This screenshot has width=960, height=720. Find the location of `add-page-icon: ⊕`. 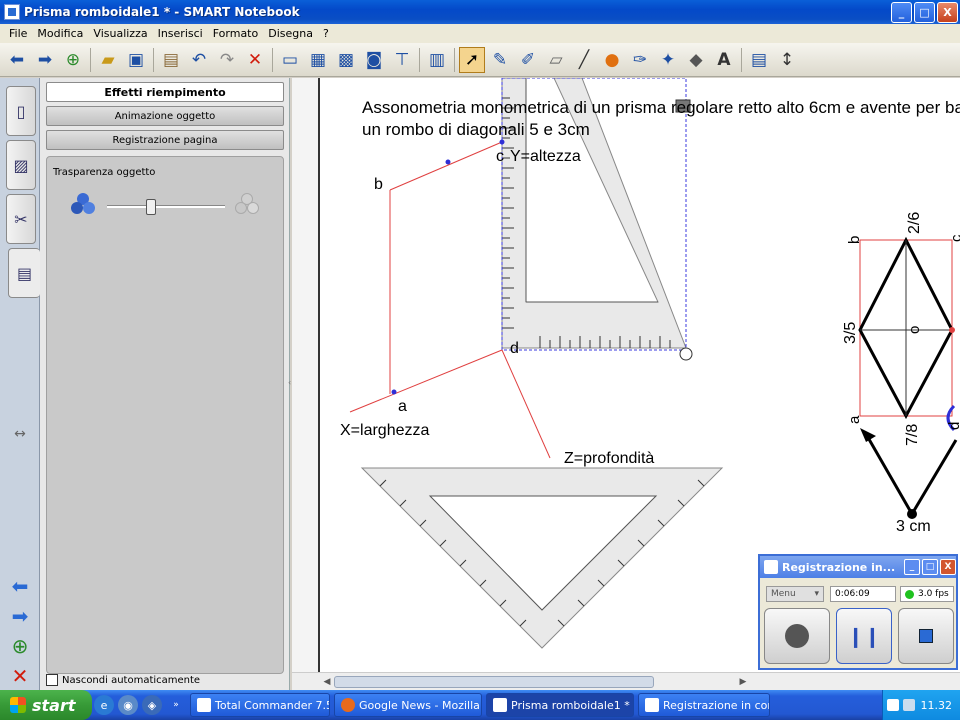

add-page-icon: ⊕ is located at coordinates (73, 60).